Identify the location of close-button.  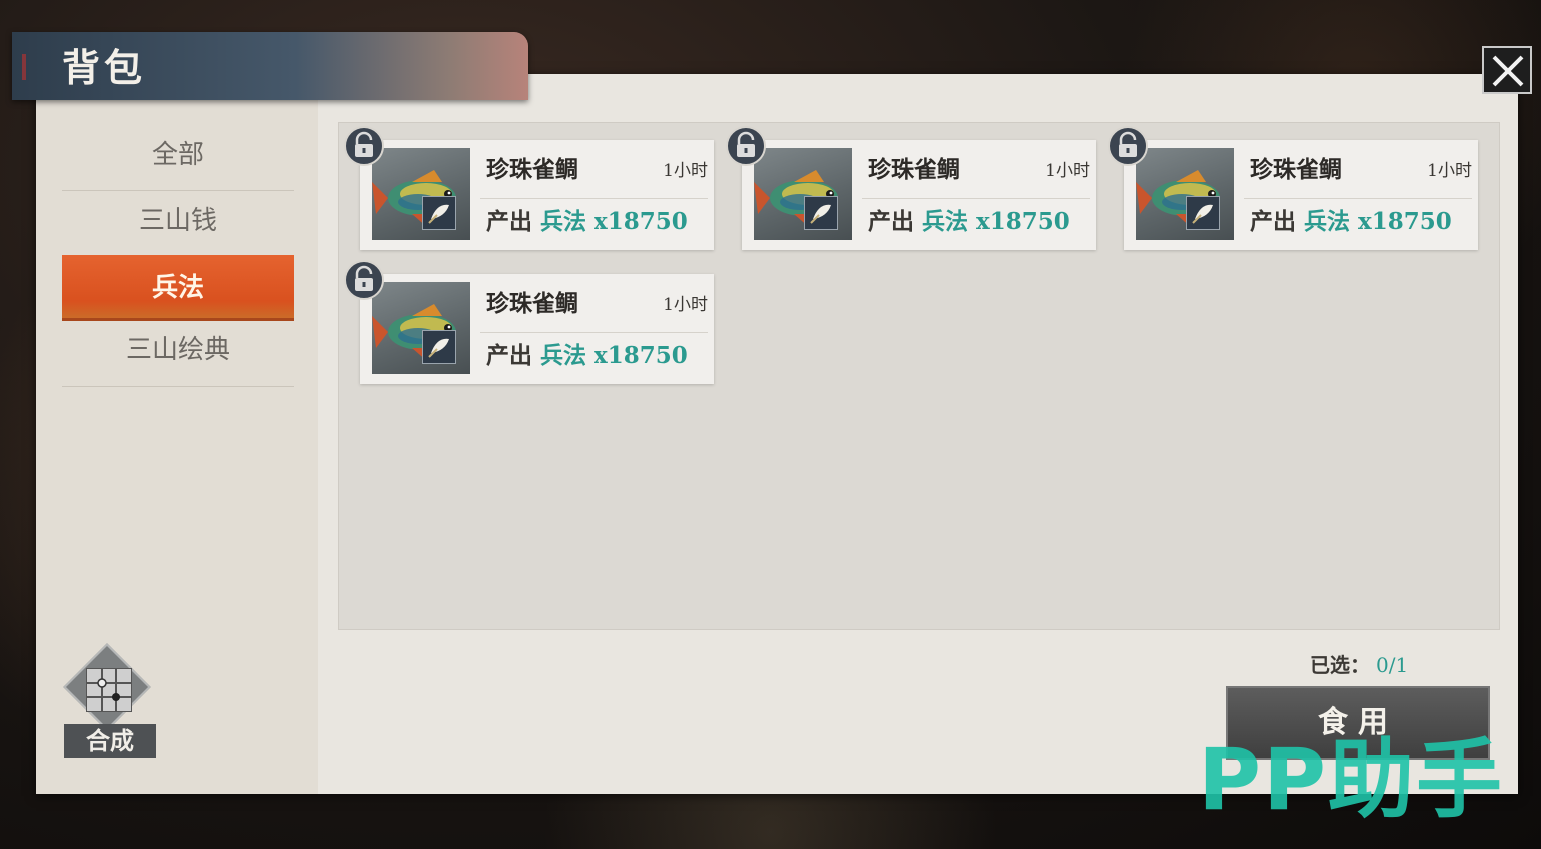
(1507, 70).